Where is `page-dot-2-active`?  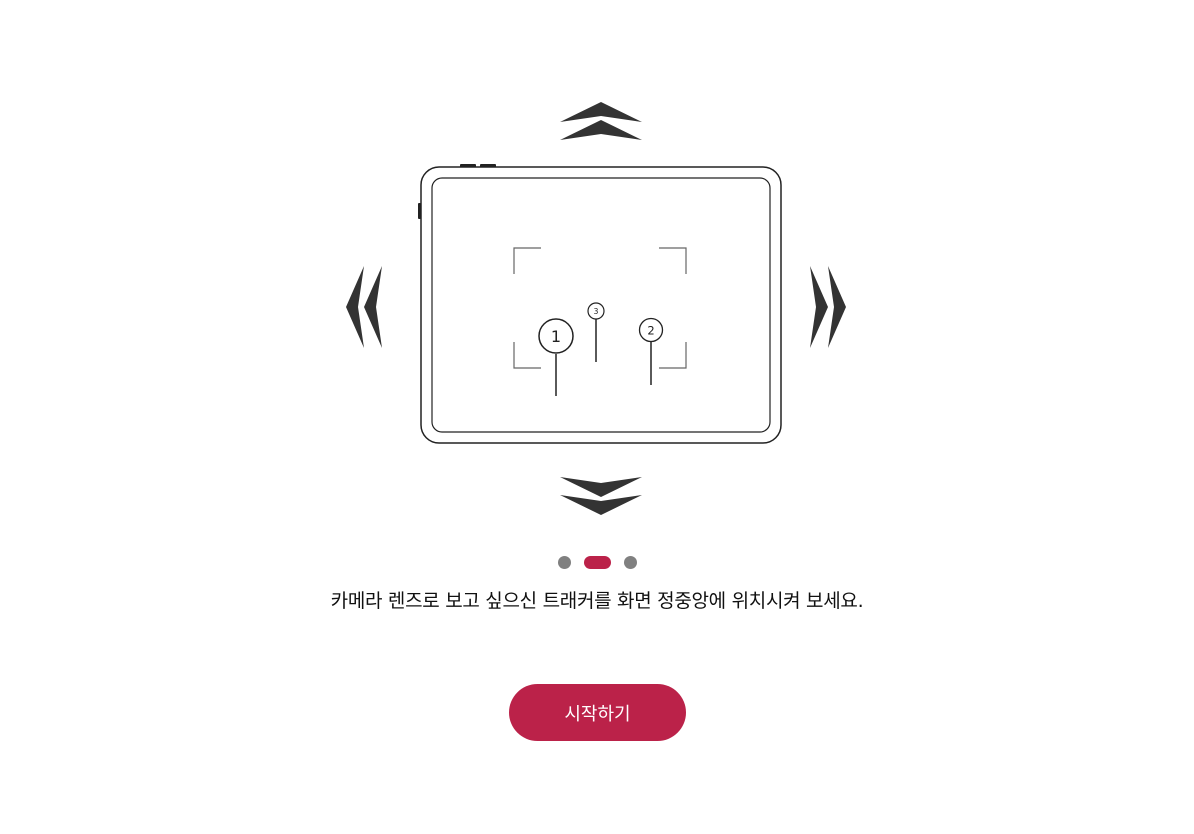
page-dot-2-active is located at coordinates (597, 562).